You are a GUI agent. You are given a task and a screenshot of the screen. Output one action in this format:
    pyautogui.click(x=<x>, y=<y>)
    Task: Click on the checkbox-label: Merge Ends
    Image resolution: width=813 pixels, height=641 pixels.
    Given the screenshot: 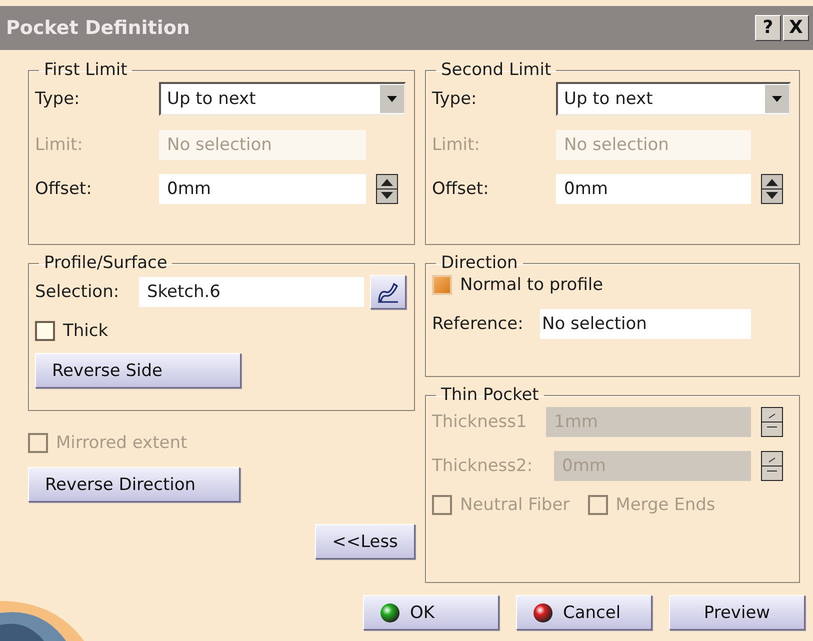 What is the action you would take?
    pyautogui.click(x=666, y=505)
    